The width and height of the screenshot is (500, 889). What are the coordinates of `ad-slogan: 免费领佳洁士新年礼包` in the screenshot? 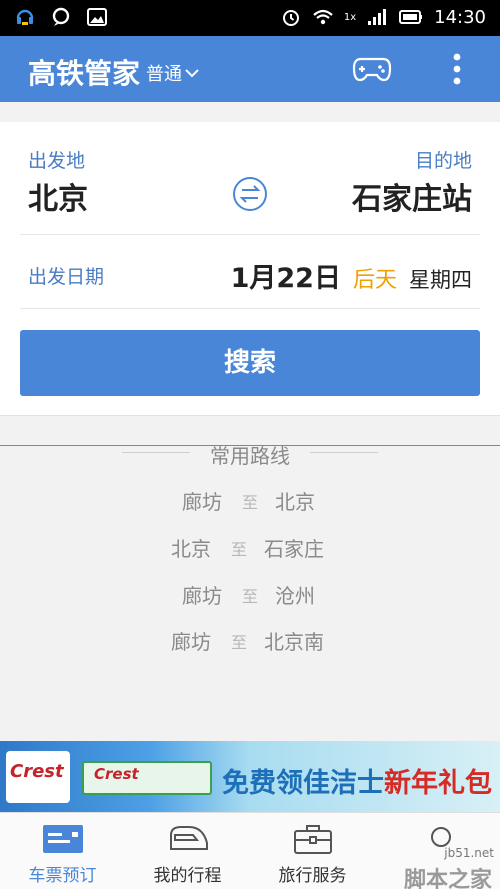 It's located at (357, 780).